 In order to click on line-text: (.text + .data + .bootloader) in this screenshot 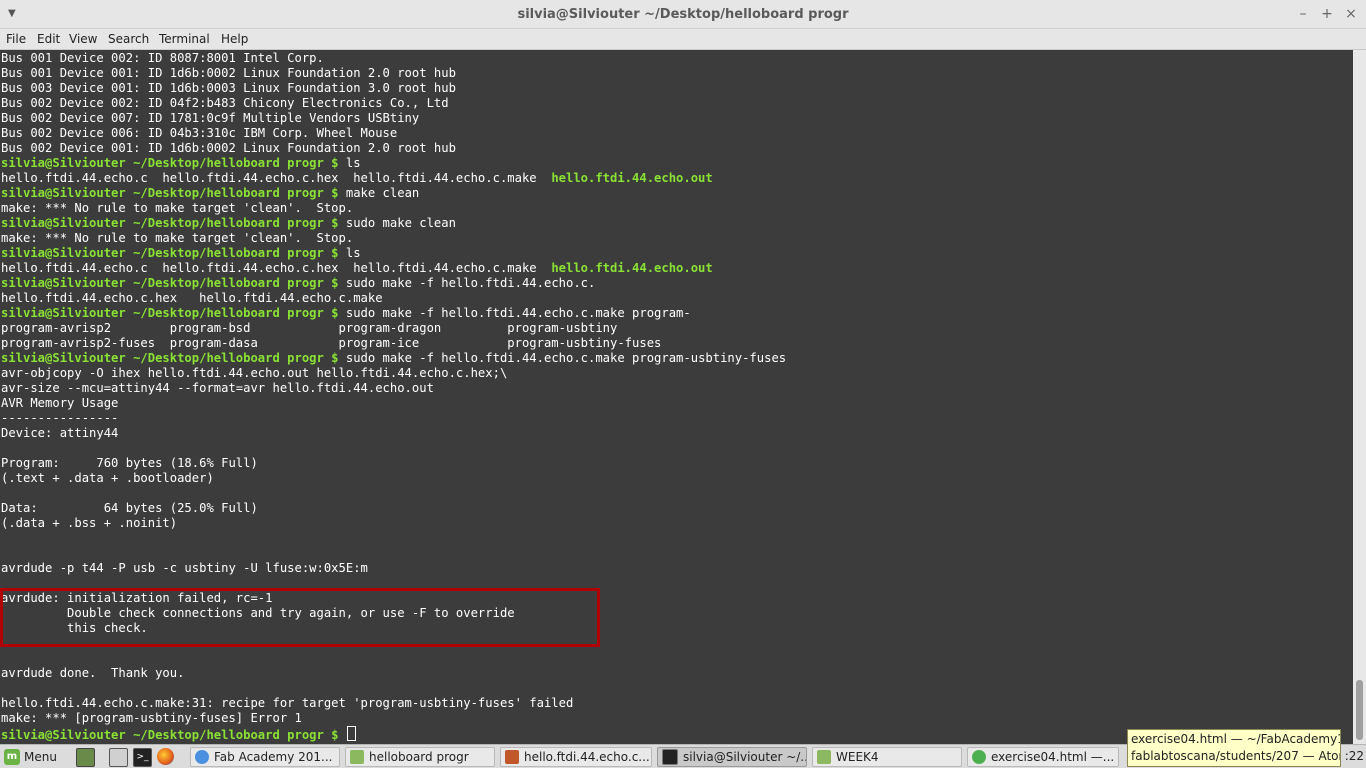, I will do `click(107, 478)`.